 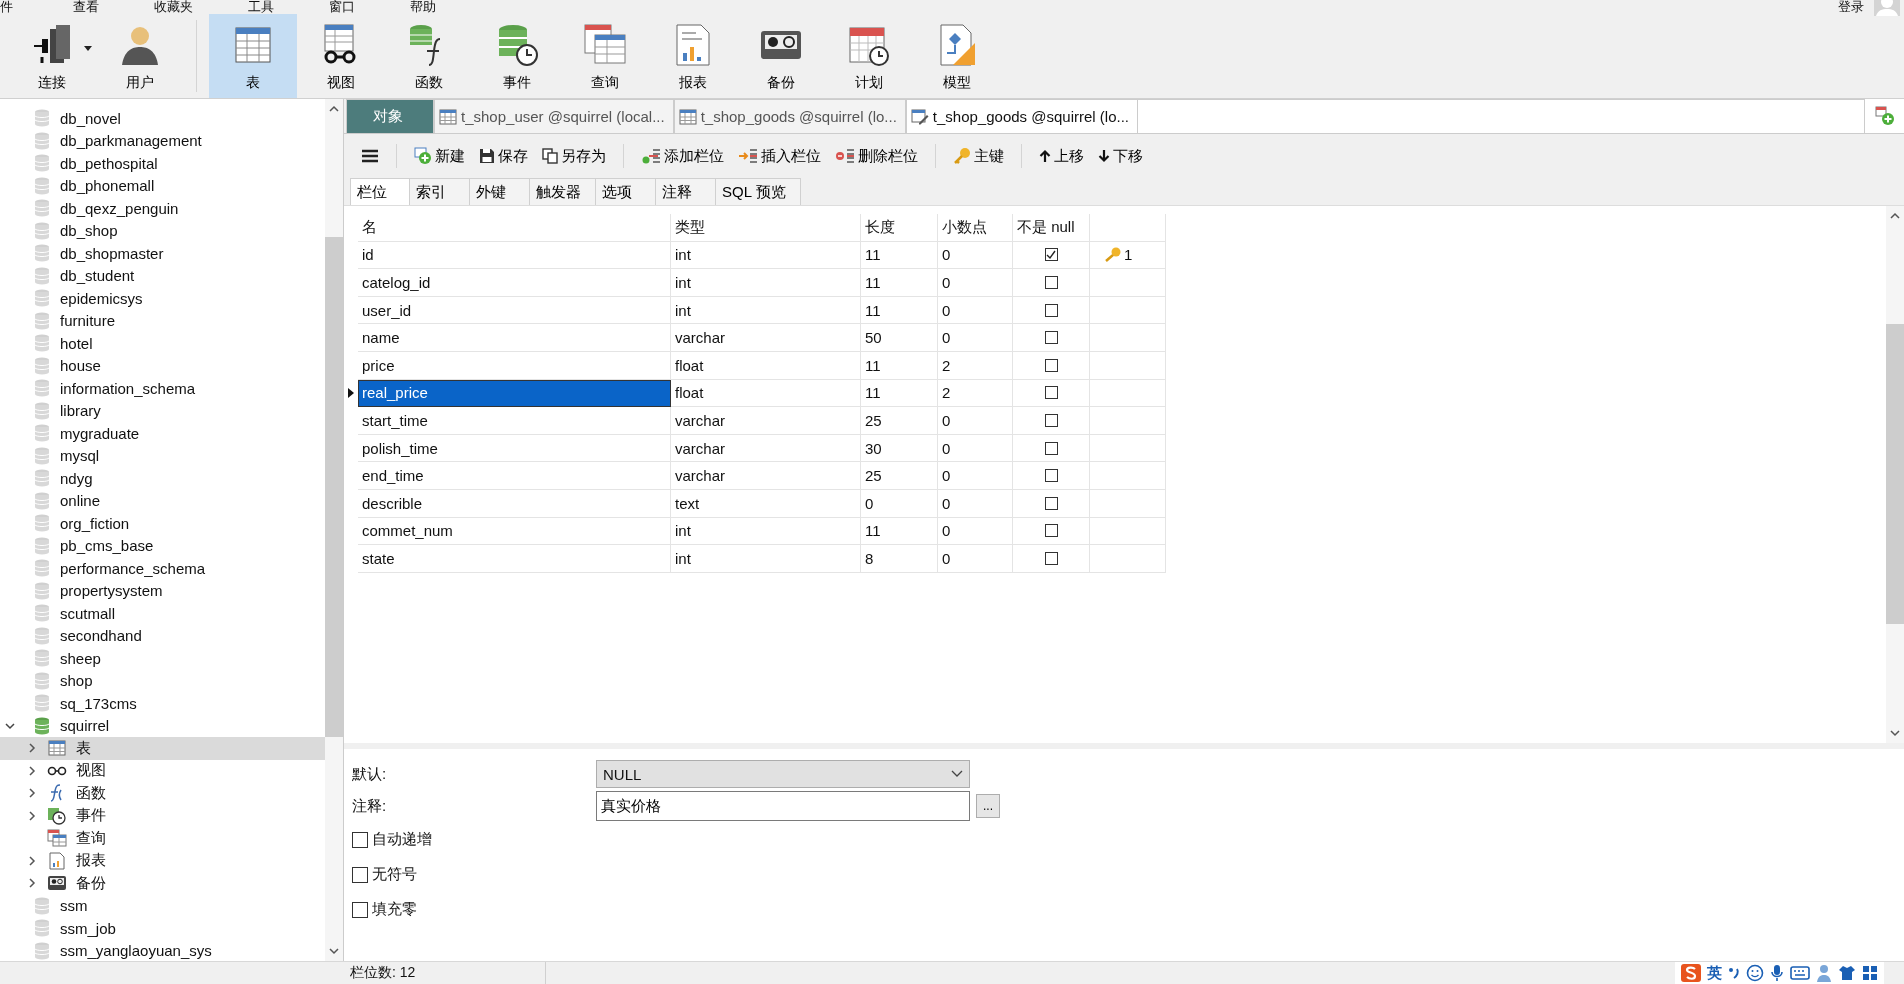 I want to click on toolbar-button: 连接, so click(x=52, y=56).